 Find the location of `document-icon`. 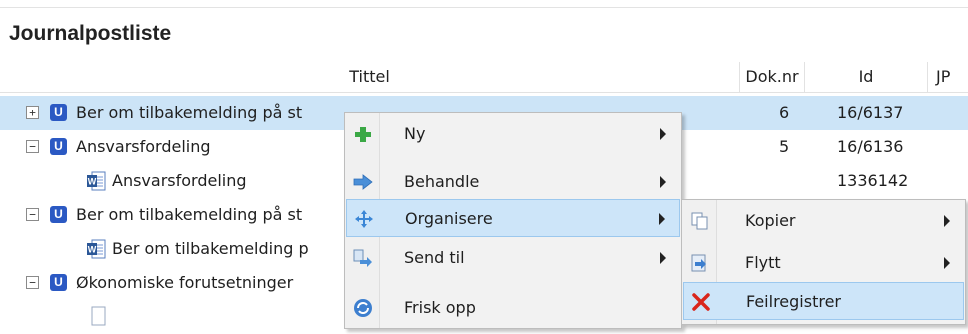

document-icon is located at coordinates (98, 316).